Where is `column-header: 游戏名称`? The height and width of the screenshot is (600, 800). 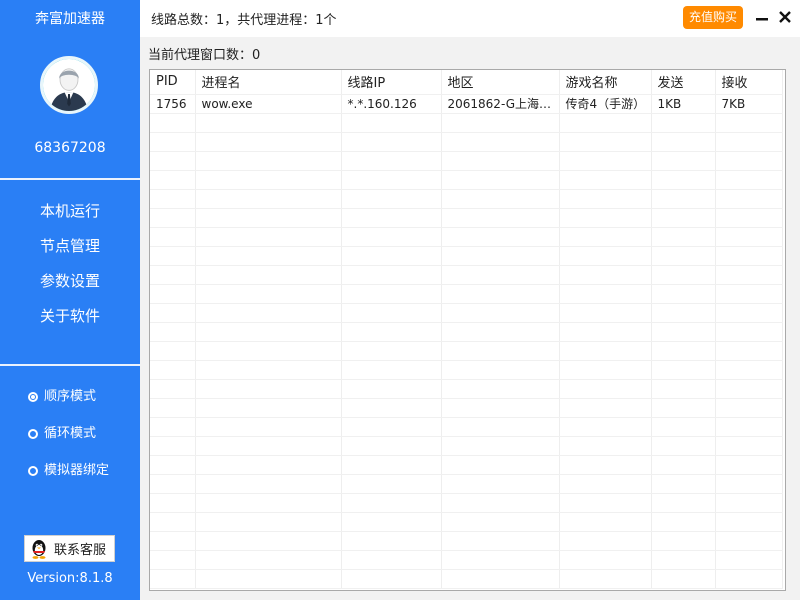 column-header: 游戏名称 is located at coordinates (605, 82).